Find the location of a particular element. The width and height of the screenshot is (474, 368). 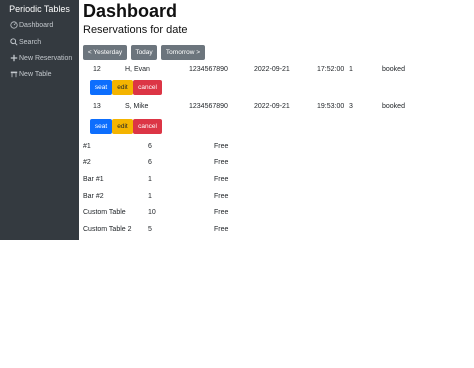

today-button: Today is located at coordinates (144, 52).